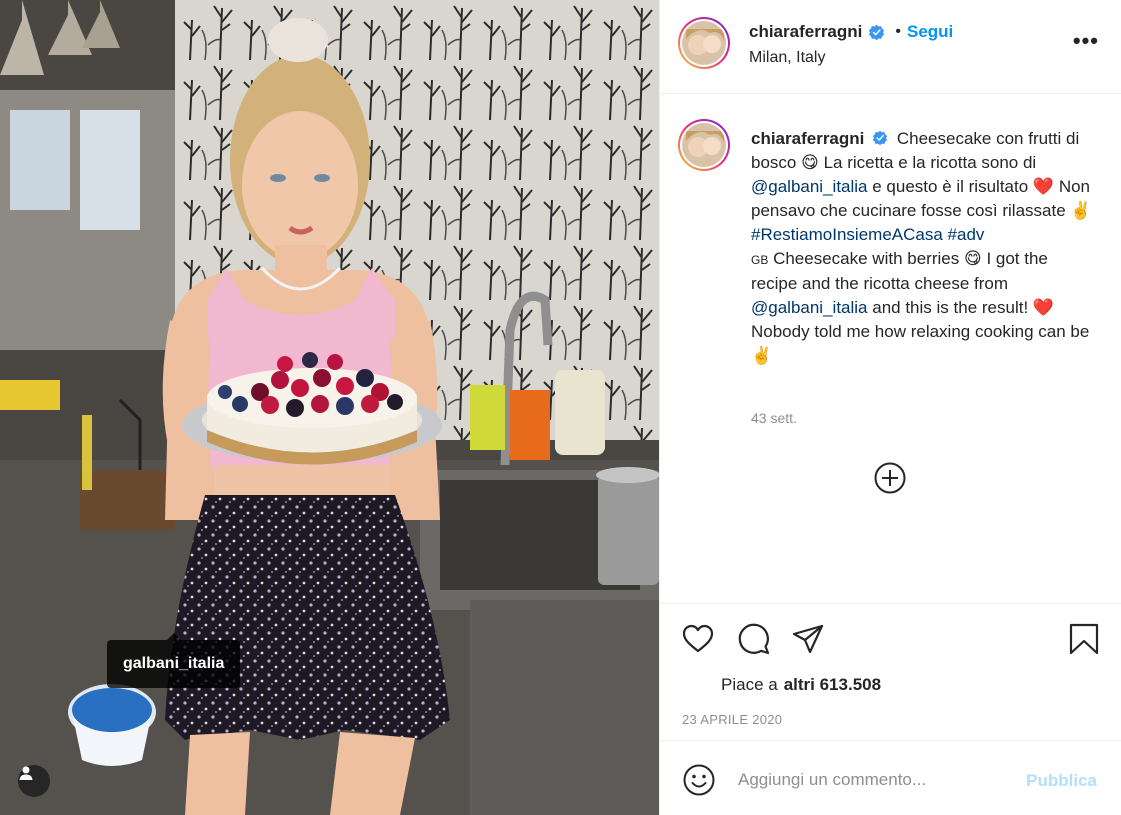 This screenshot has height=815, width=1121. I want to click on product-tag-bubble: galbani_italia, so click(174, 660).